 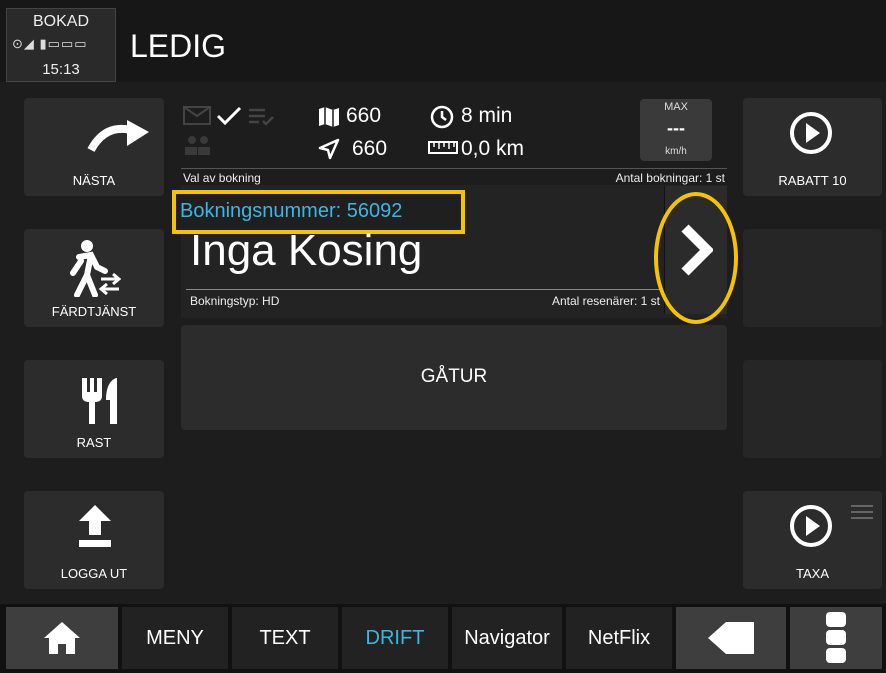 I want to click on tab-drift: DRIFT, so click(x=395, y=638).